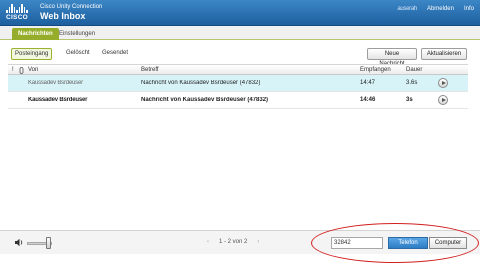 This screenshot has width=480, height=277. I want to click on row-duration: 3s, so click(409, 100).